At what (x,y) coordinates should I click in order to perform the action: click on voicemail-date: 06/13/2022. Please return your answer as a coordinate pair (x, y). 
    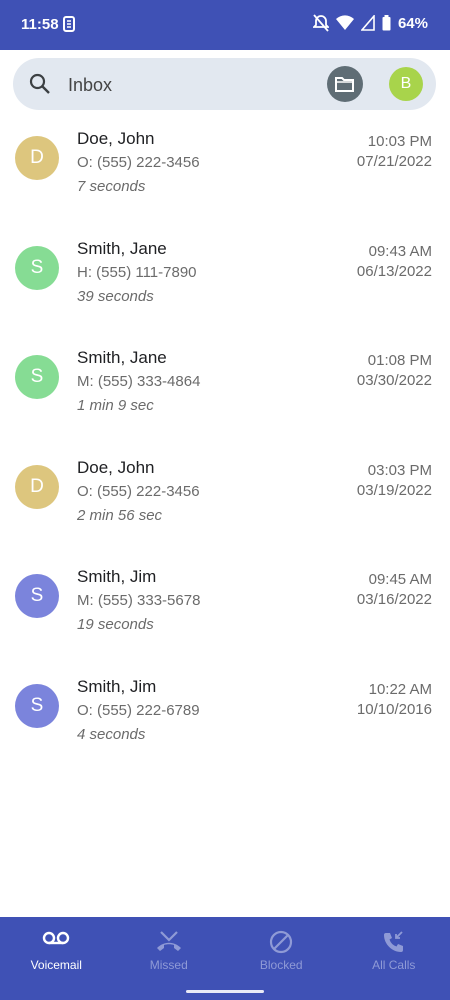
    Looking at the image, I should click on (394, 271).